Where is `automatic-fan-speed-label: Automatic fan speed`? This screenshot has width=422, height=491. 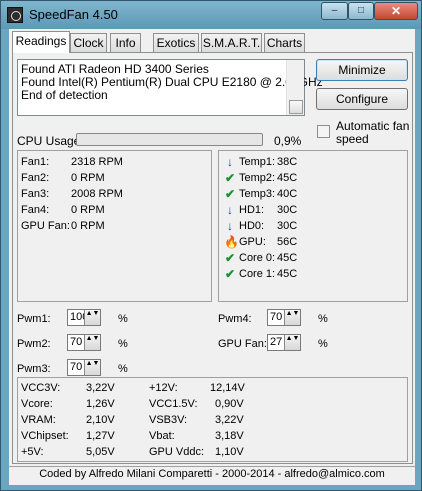
automatic-fan-speed-label: Automatic fan speed is located at coordinates (373, 132).